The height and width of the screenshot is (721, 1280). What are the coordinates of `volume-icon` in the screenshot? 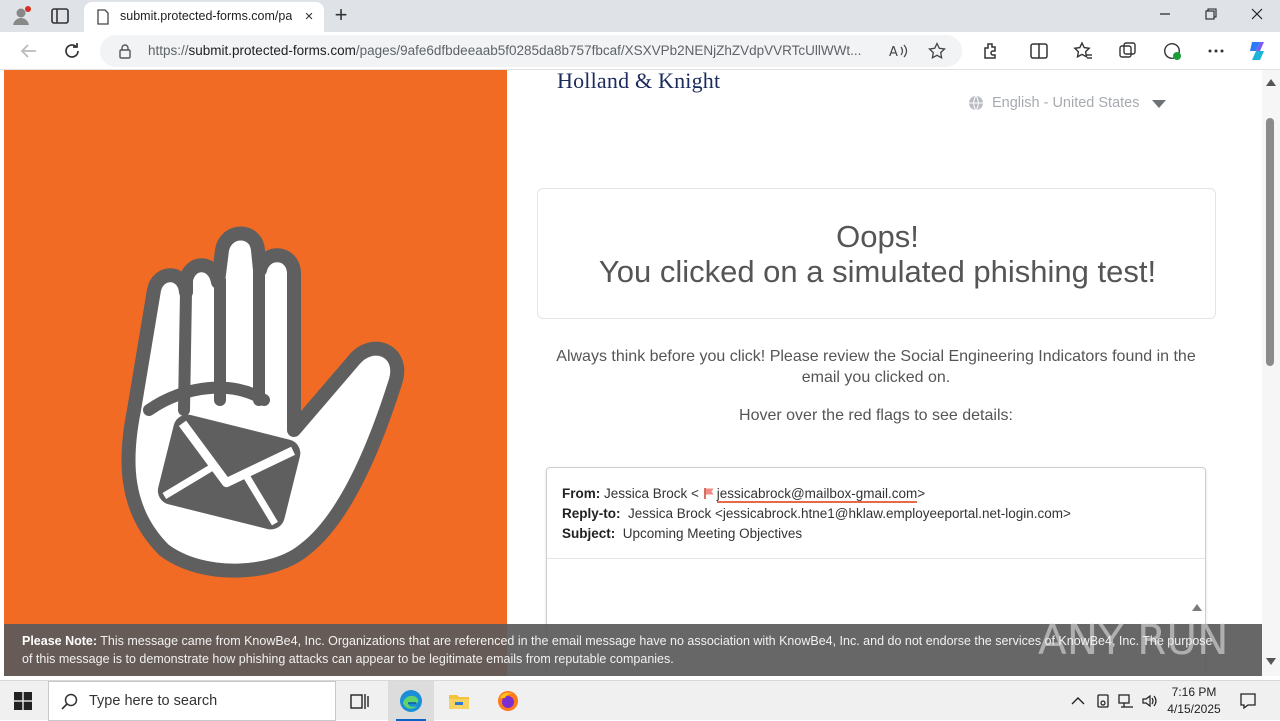 It's located at (1149, 701).